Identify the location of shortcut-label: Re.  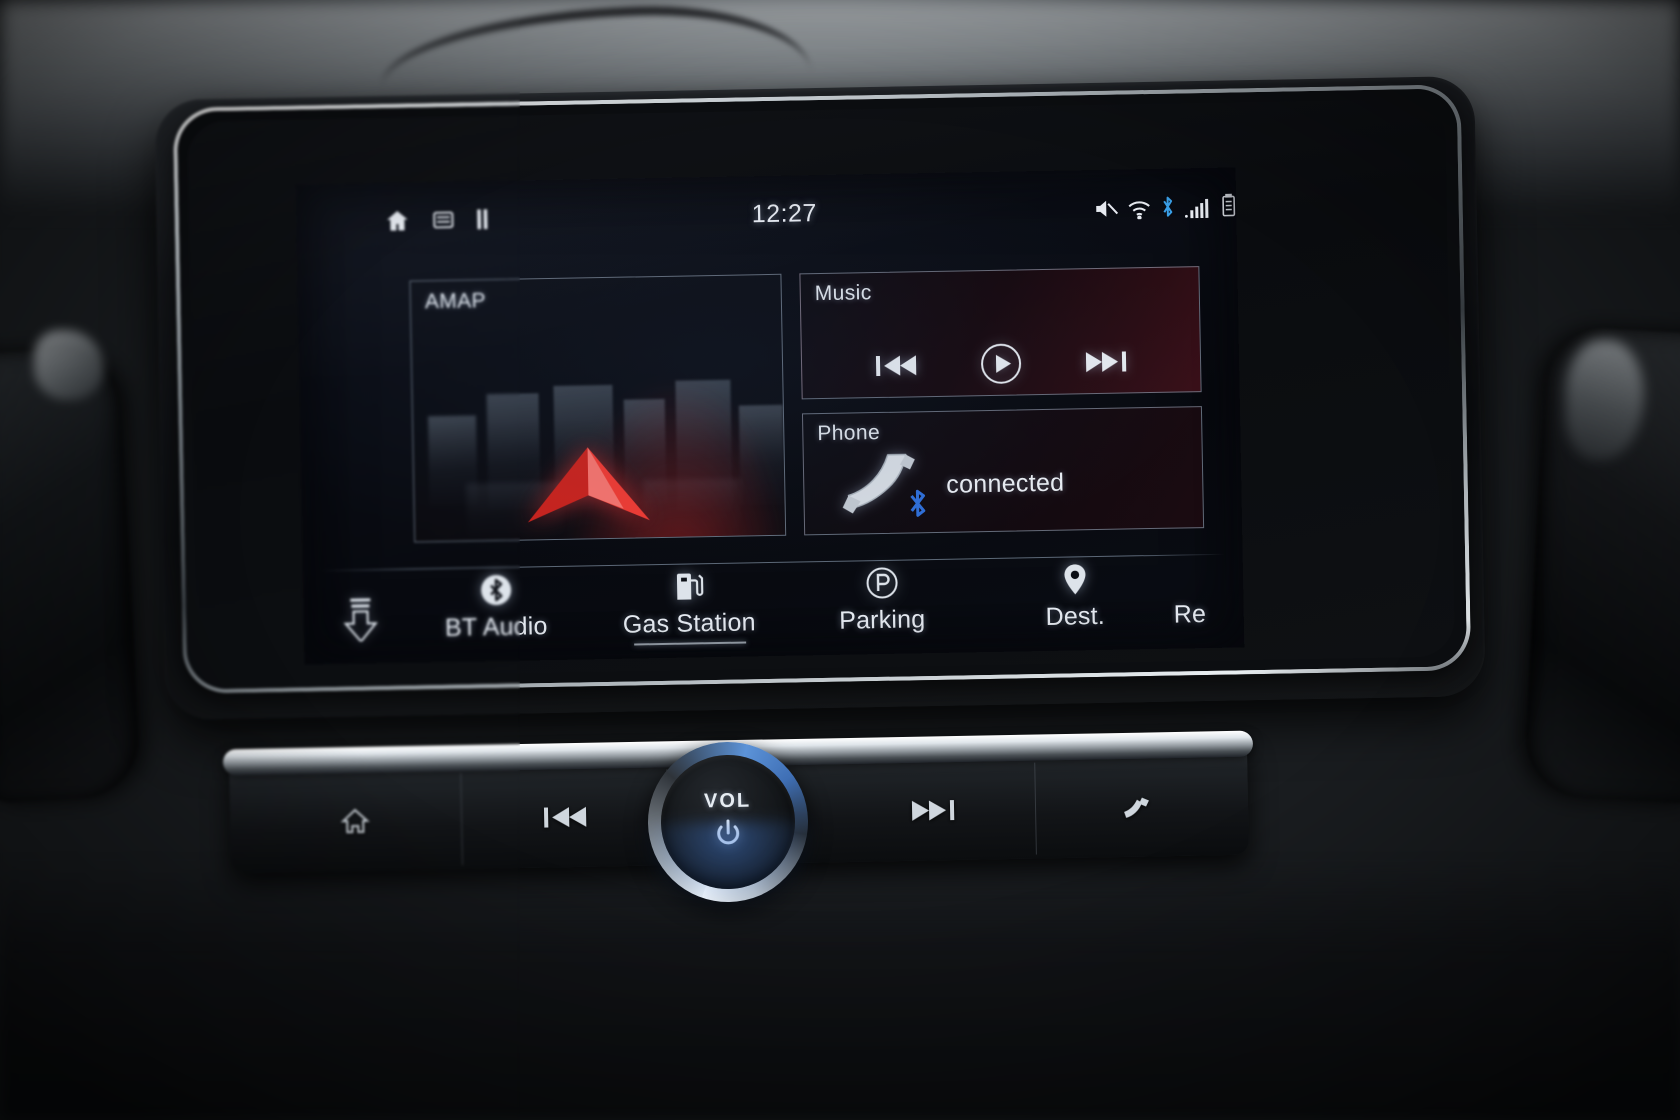
(1190, 614).